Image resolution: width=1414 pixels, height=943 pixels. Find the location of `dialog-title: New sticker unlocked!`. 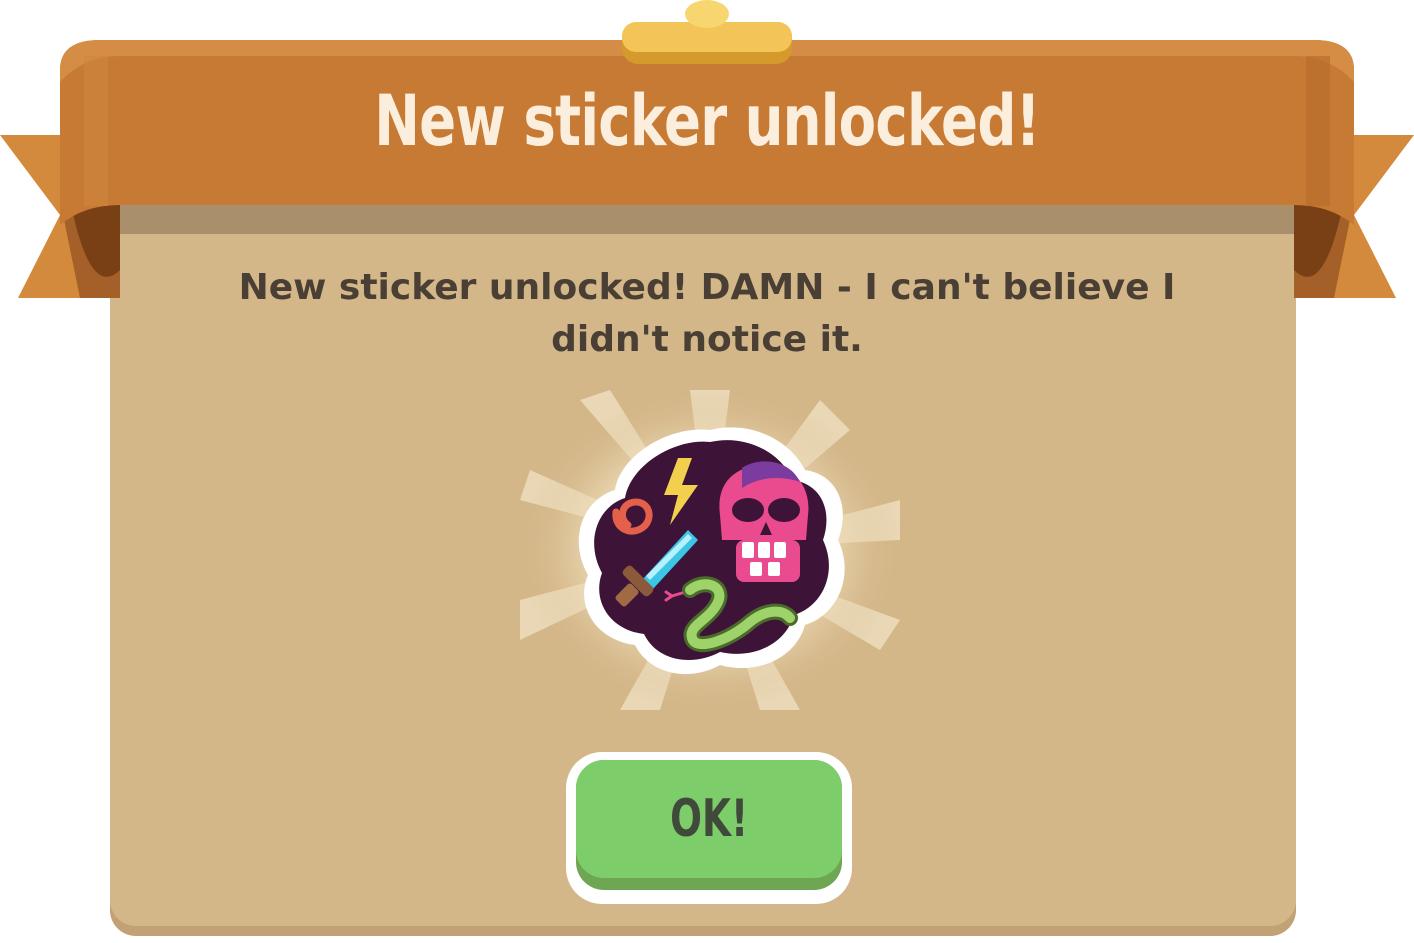

dialog-title: New sticker unlocked! is located at coordinates (707, 121).